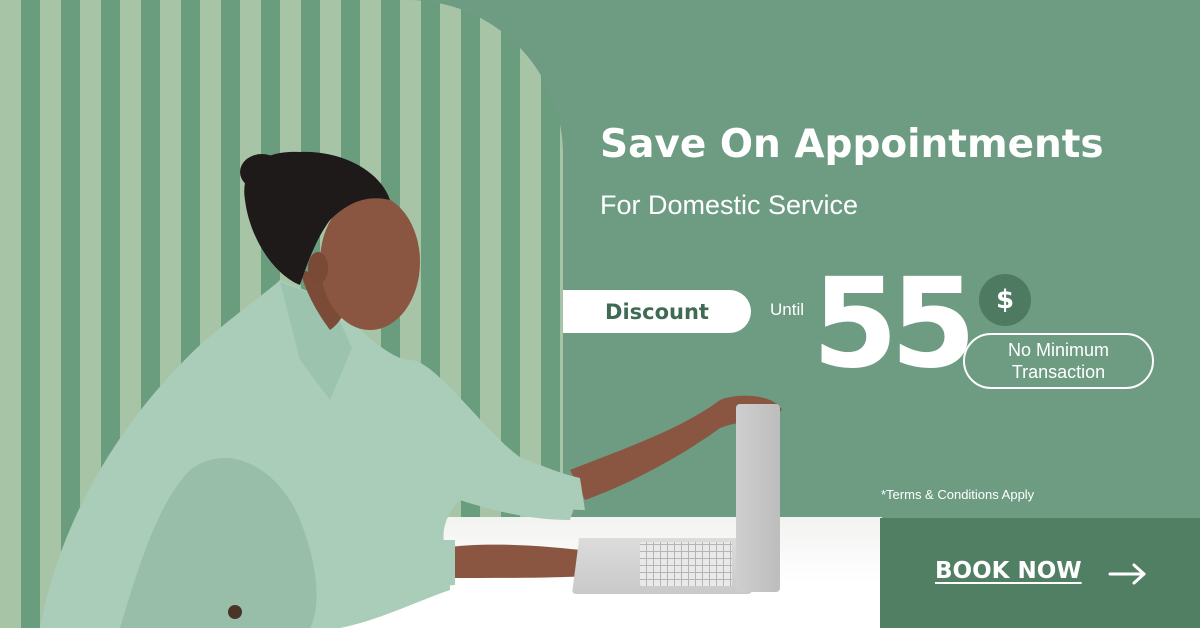 Image resolution: width=1200 pixels, height=628 pixels. Describe the element at coordinates (1008, 571) in the screenshot. I see `book-now-label: BOOK NOW` at that location.